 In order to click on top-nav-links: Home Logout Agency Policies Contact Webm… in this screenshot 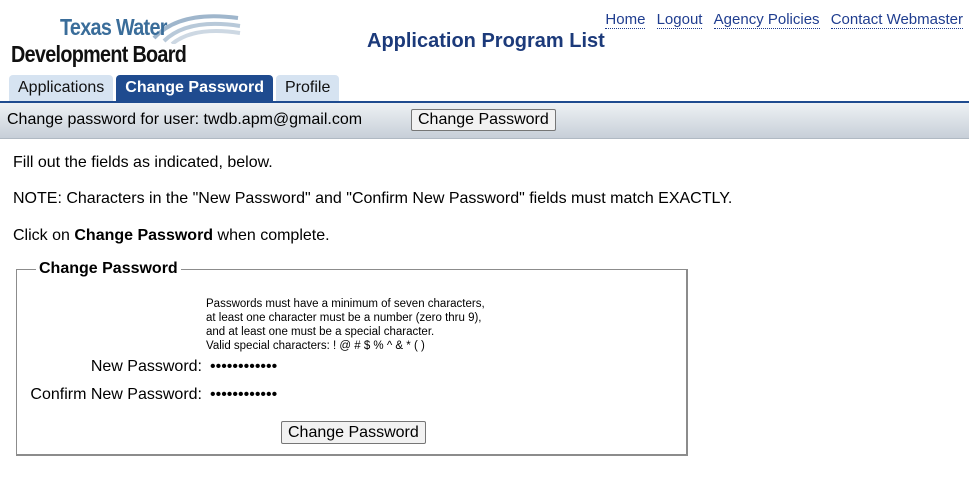, I will do `click(780, 20)`.